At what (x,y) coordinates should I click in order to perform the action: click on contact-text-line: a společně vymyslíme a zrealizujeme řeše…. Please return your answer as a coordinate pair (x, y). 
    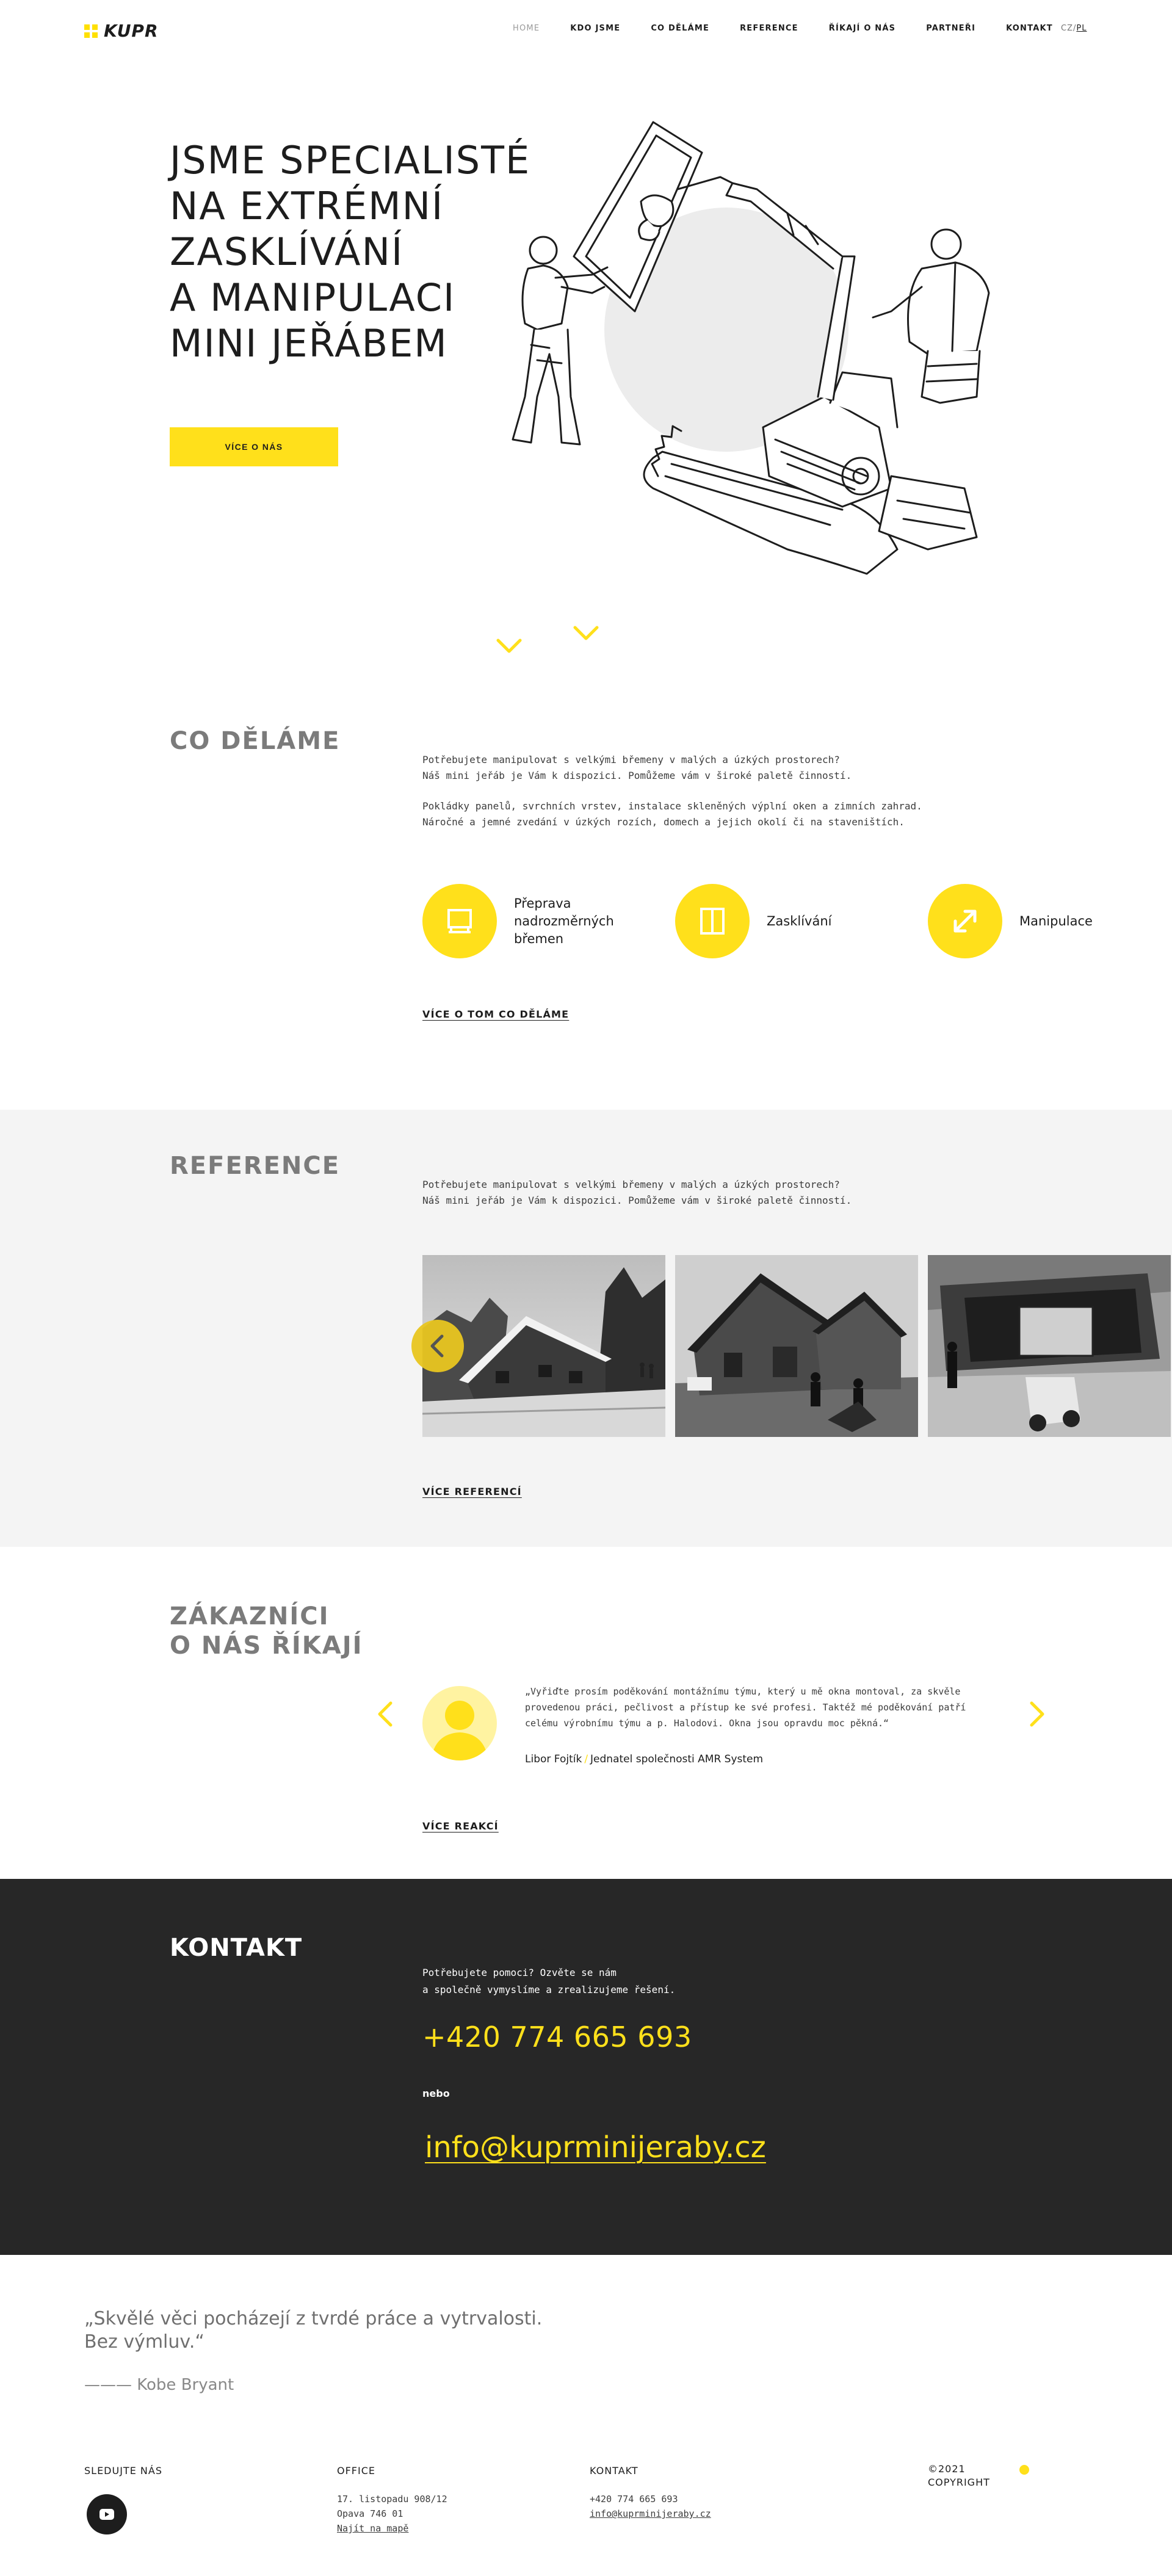
    Looking at the image, I should click on (549, 1989).